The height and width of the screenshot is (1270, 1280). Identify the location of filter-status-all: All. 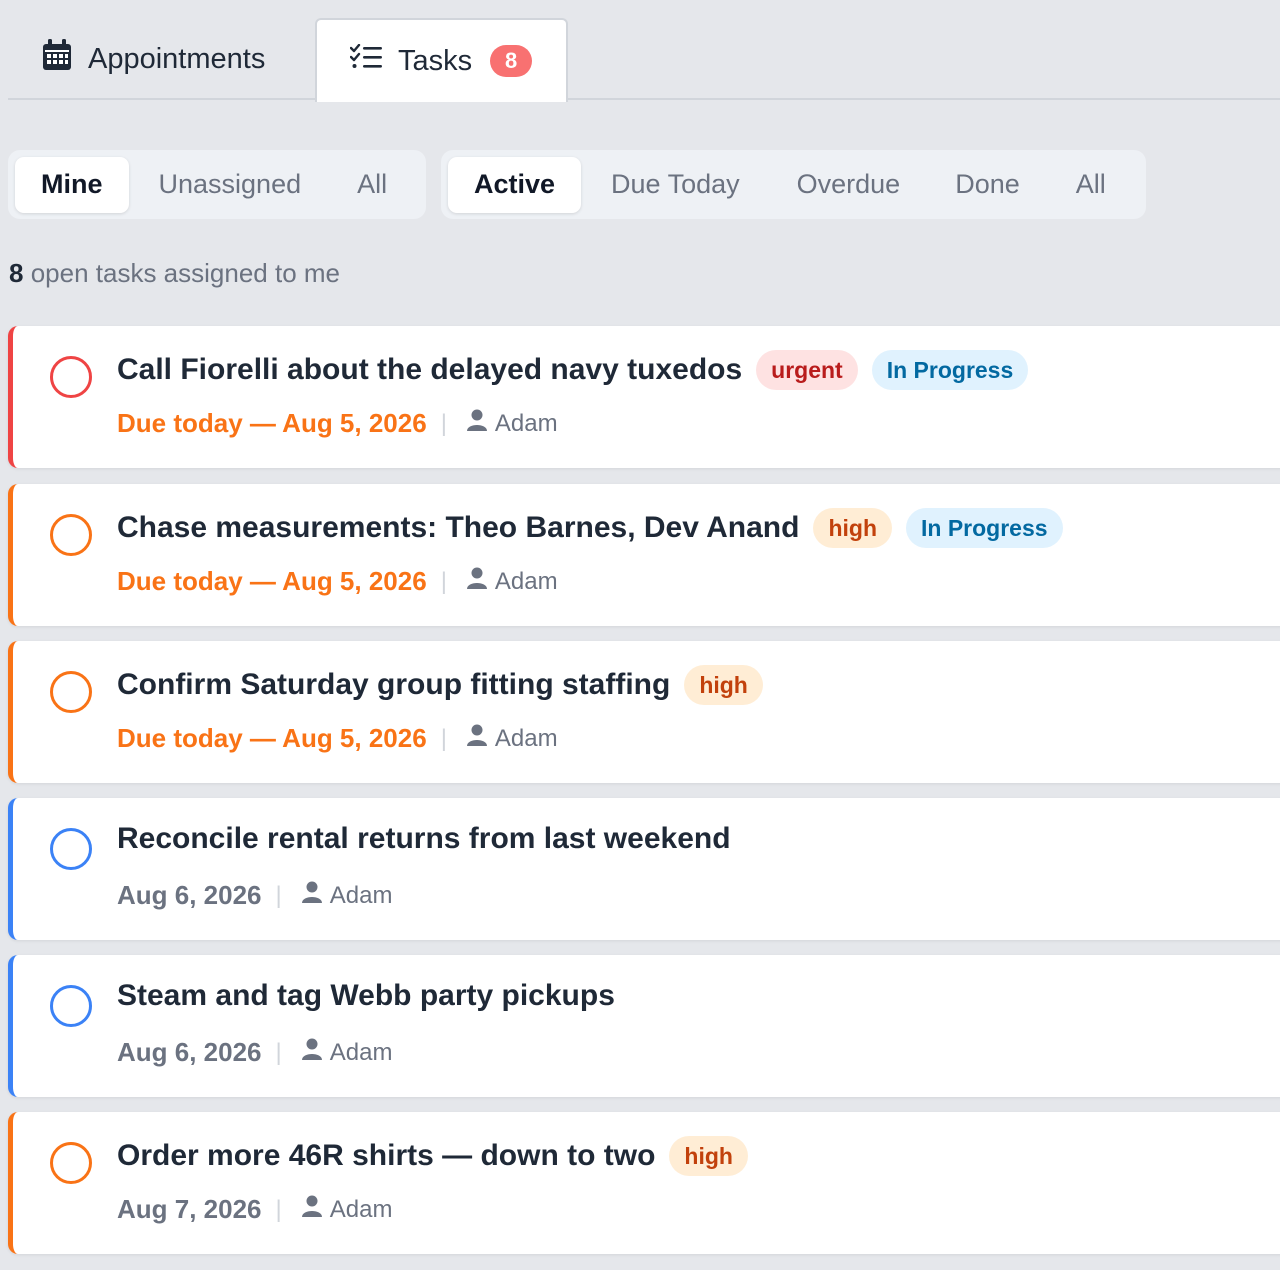
(1091, 185).